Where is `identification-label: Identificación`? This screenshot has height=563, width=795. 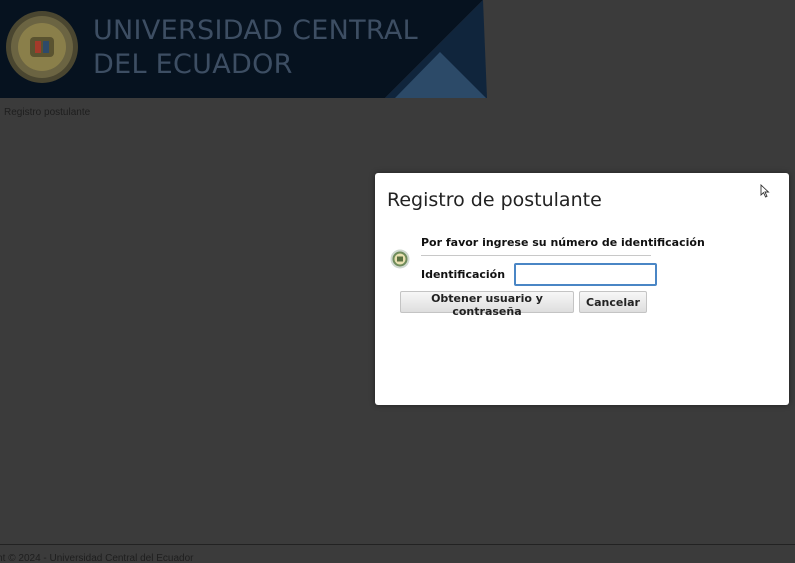
identification-label: Identificación is located at coordinates (463, 274).